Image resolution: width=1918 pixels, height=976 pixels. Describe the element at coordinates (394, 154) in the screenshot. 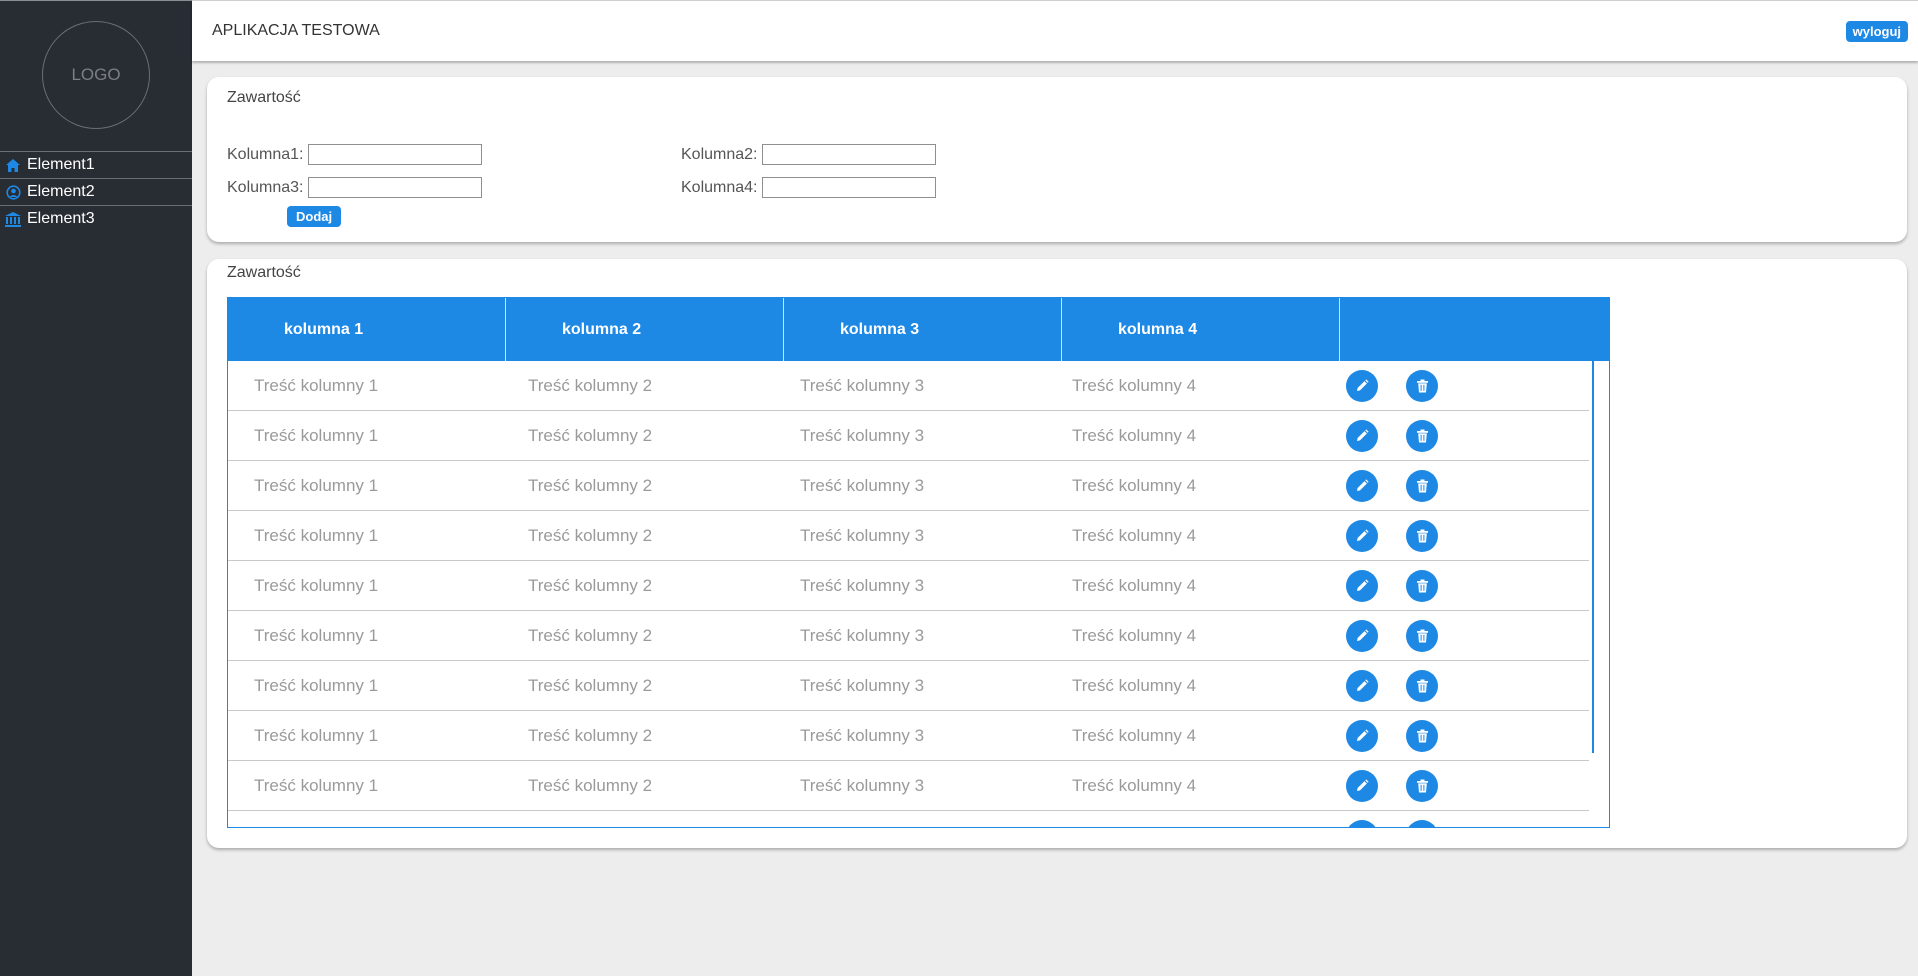

I see `kolumna1-input` at that location.